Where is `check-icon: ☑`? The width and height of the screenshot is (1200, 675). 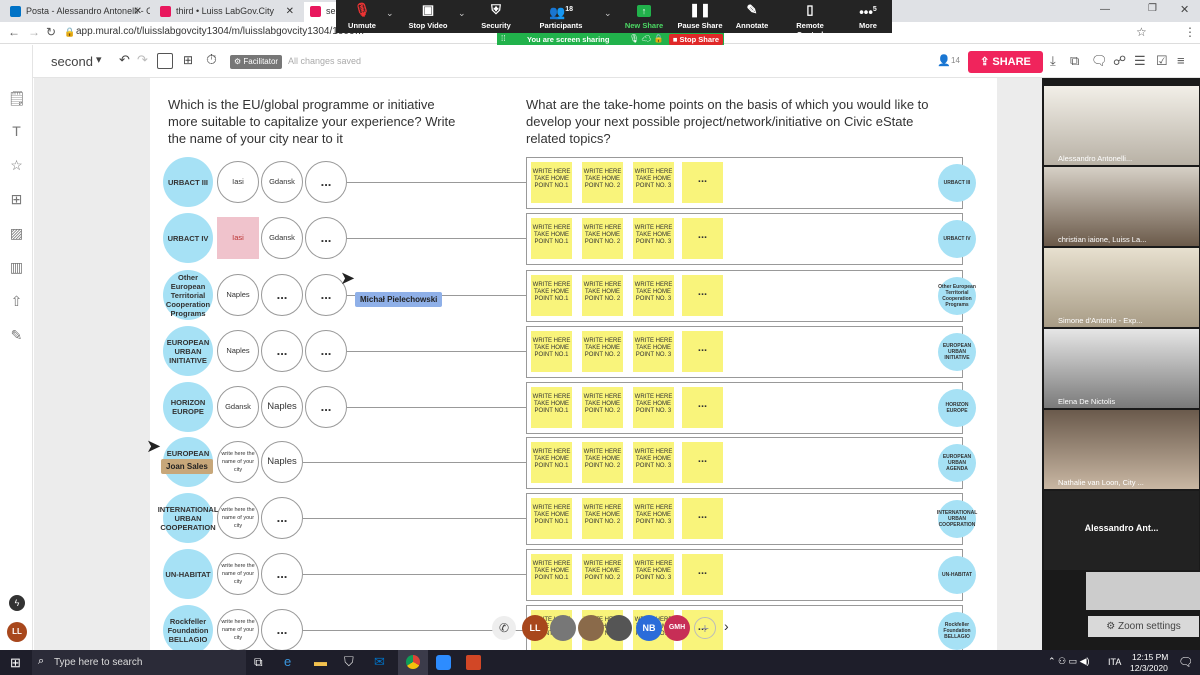 check-icon: ☑ is located at coordinates (1162, 61).